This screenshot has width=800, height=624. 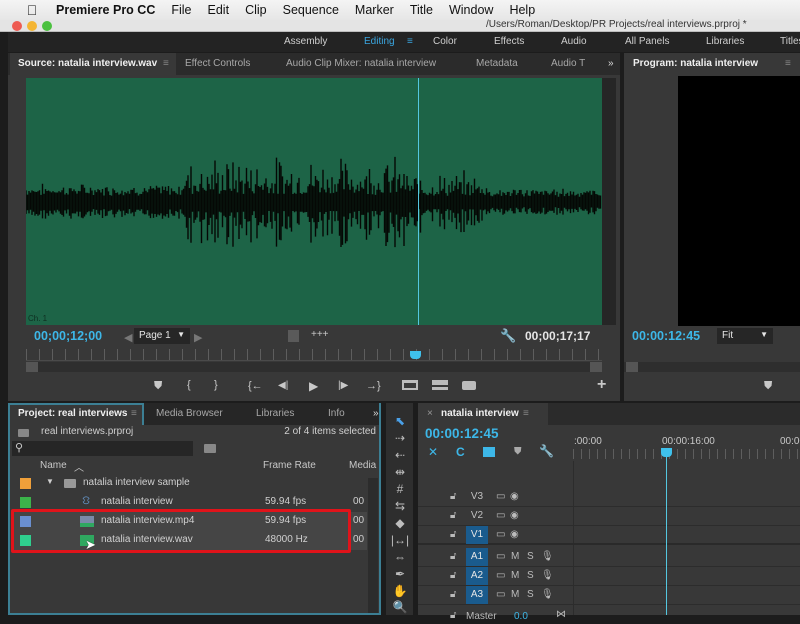 I want to click on track-v3: 🔓︎ V3 ▭ ◉, so click(x=609, y=497).